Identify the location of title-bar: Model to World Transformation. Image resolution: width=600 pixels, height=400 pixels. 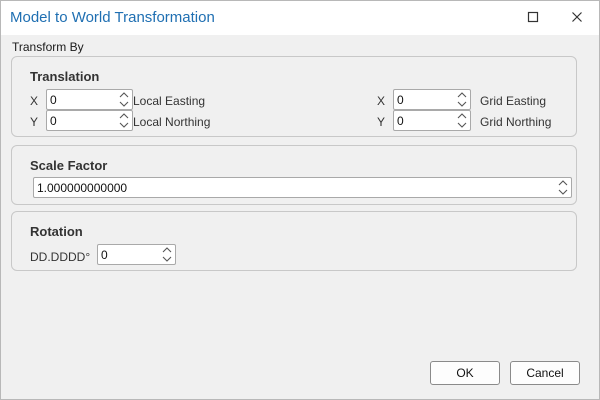
(300, 18).